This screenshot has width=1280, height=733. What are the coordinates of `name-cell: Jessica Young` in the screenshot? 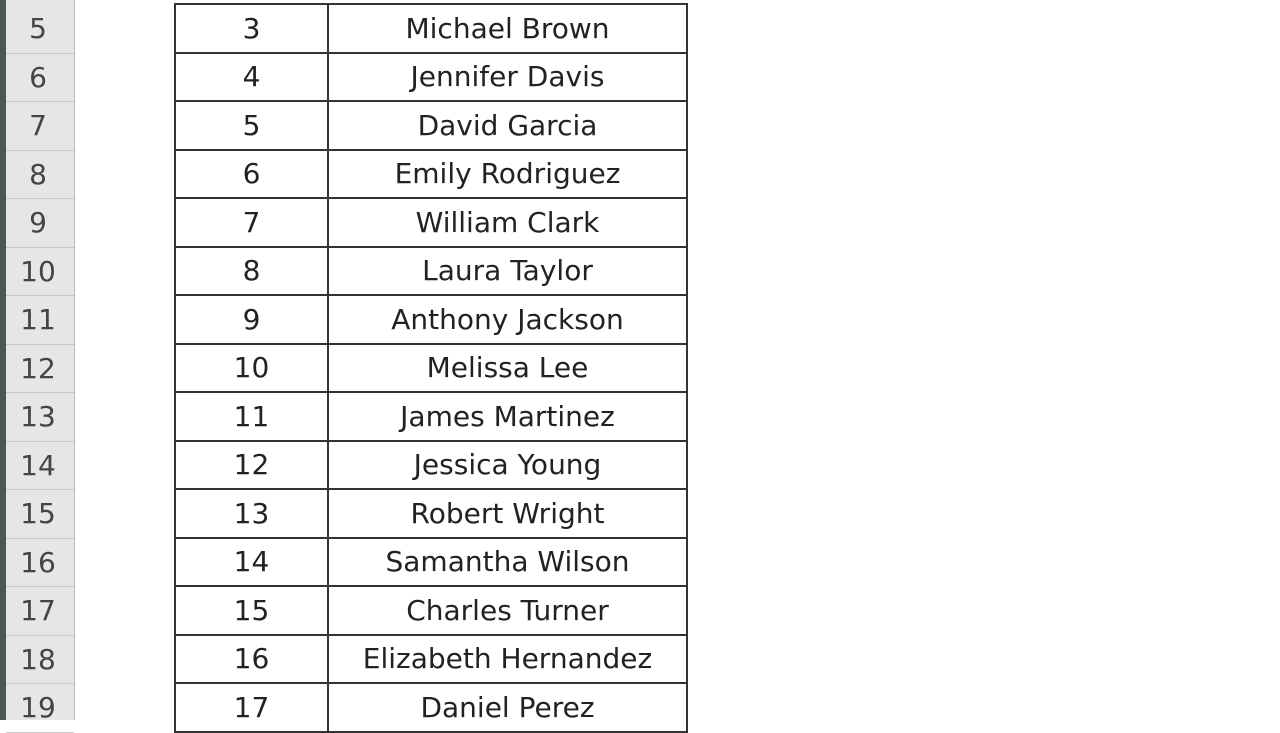 It's located at (507, 465).